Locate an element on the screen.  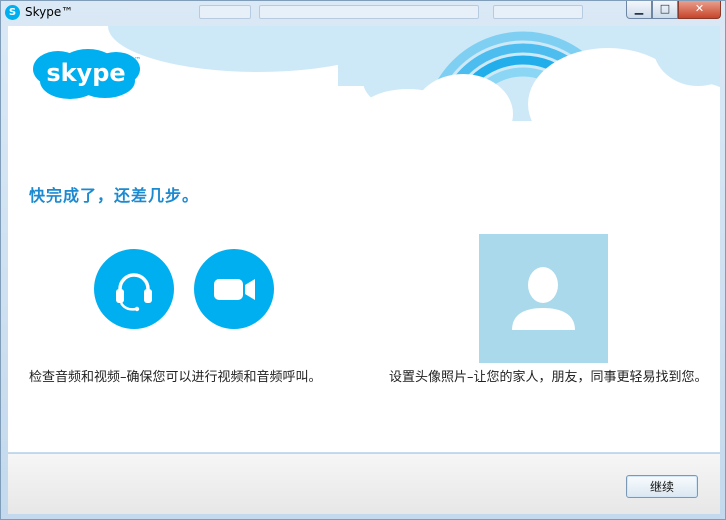
video-check-button is located at coordinates (234, 289).